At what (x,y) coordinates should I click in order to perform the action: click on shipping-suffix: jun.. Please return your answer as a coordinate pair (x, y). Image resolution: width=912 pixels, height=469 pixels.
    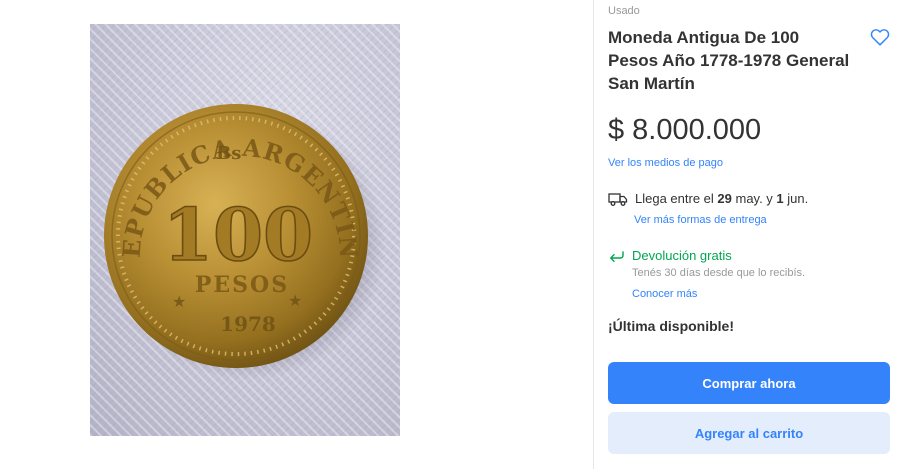
    Looking at the image, I should click on (796, 198).